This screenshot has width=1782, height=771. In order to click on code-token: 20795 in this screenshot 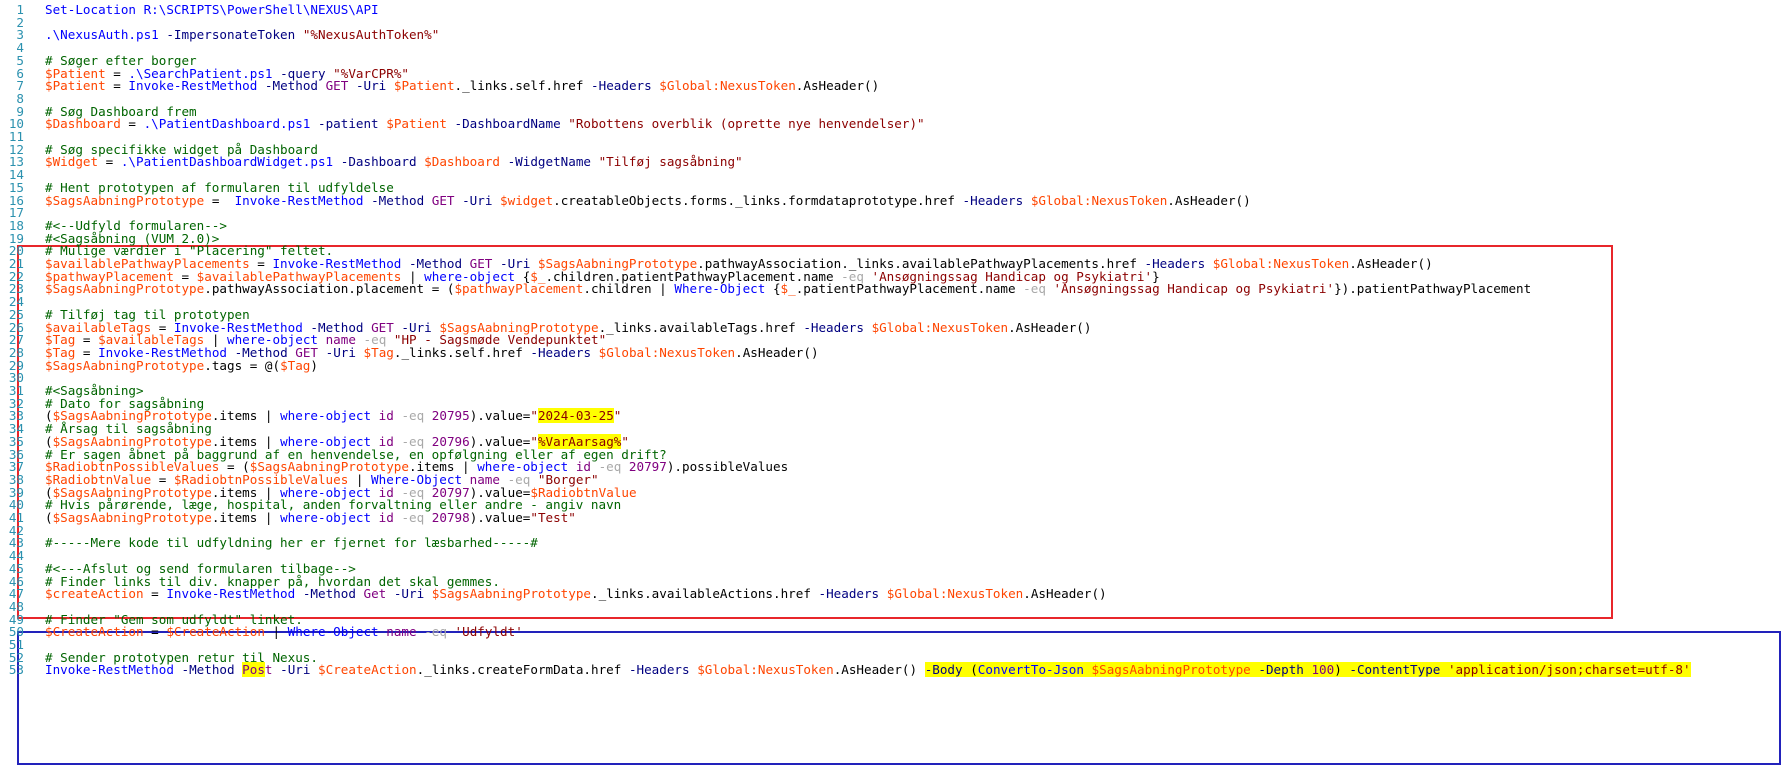, I will do `click(450, 416)`.